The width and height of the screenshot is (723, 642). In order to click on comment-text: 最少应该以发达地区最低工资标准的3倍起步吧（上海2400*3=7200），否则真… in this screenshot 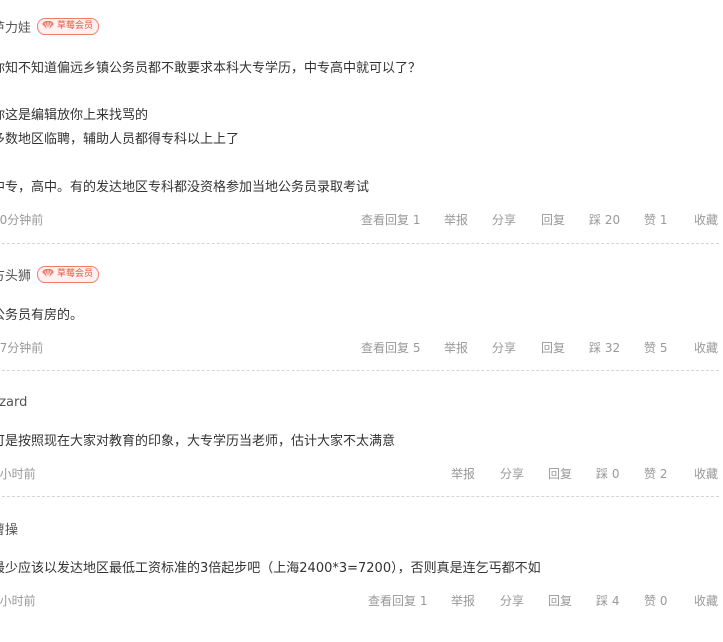, I will do `click(270, 568)`.